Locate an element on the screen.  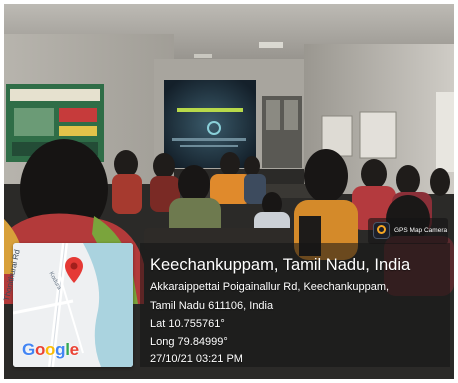
map-pin-icon is located at coordinates (74, 270).